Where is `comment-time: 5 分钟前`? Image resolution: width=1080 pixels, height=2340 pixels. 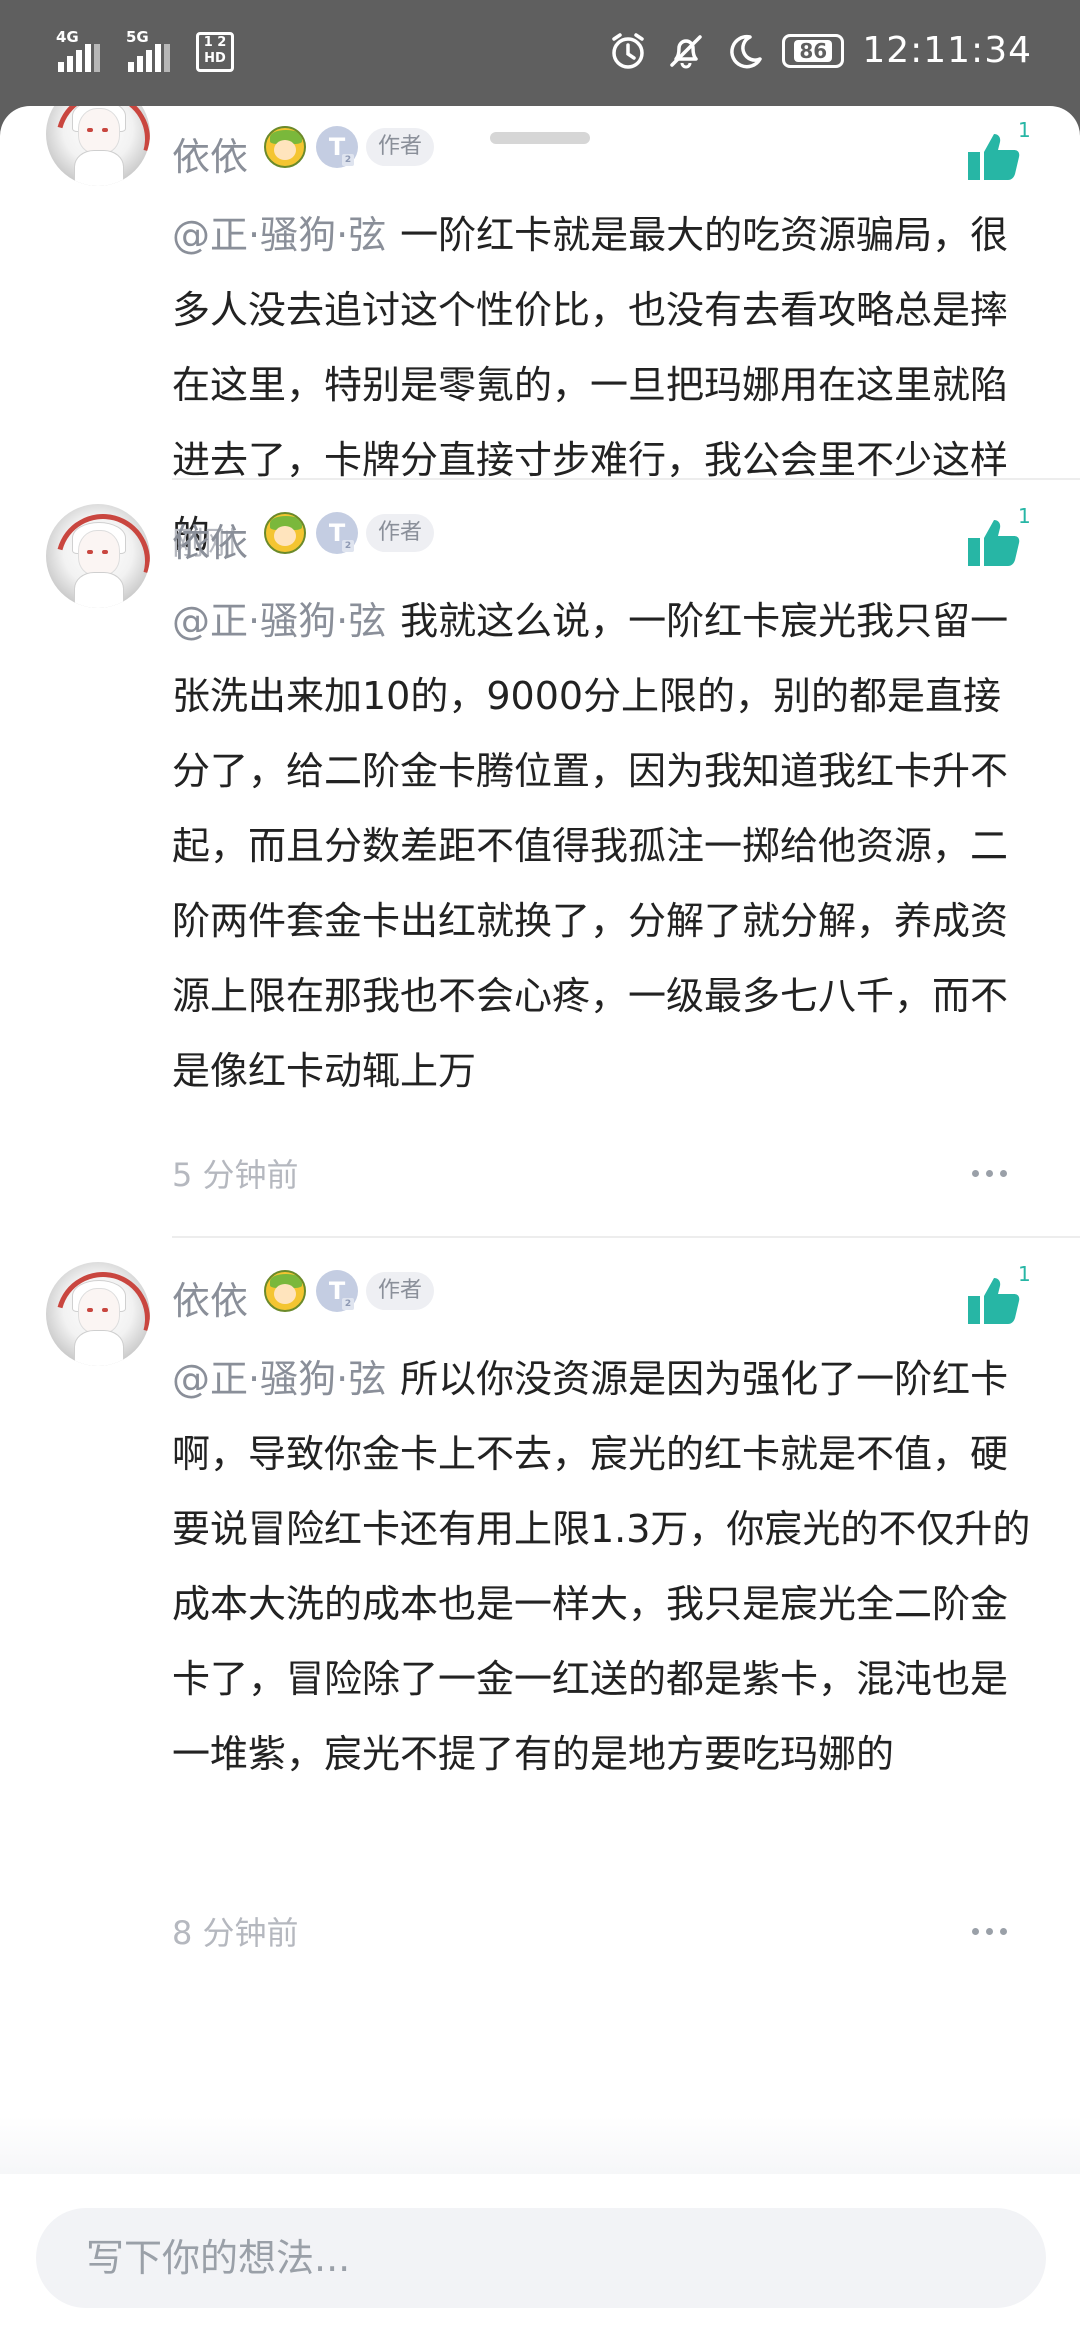 comment-time: 5 分钟前 is located at coordinates (235, 1175).